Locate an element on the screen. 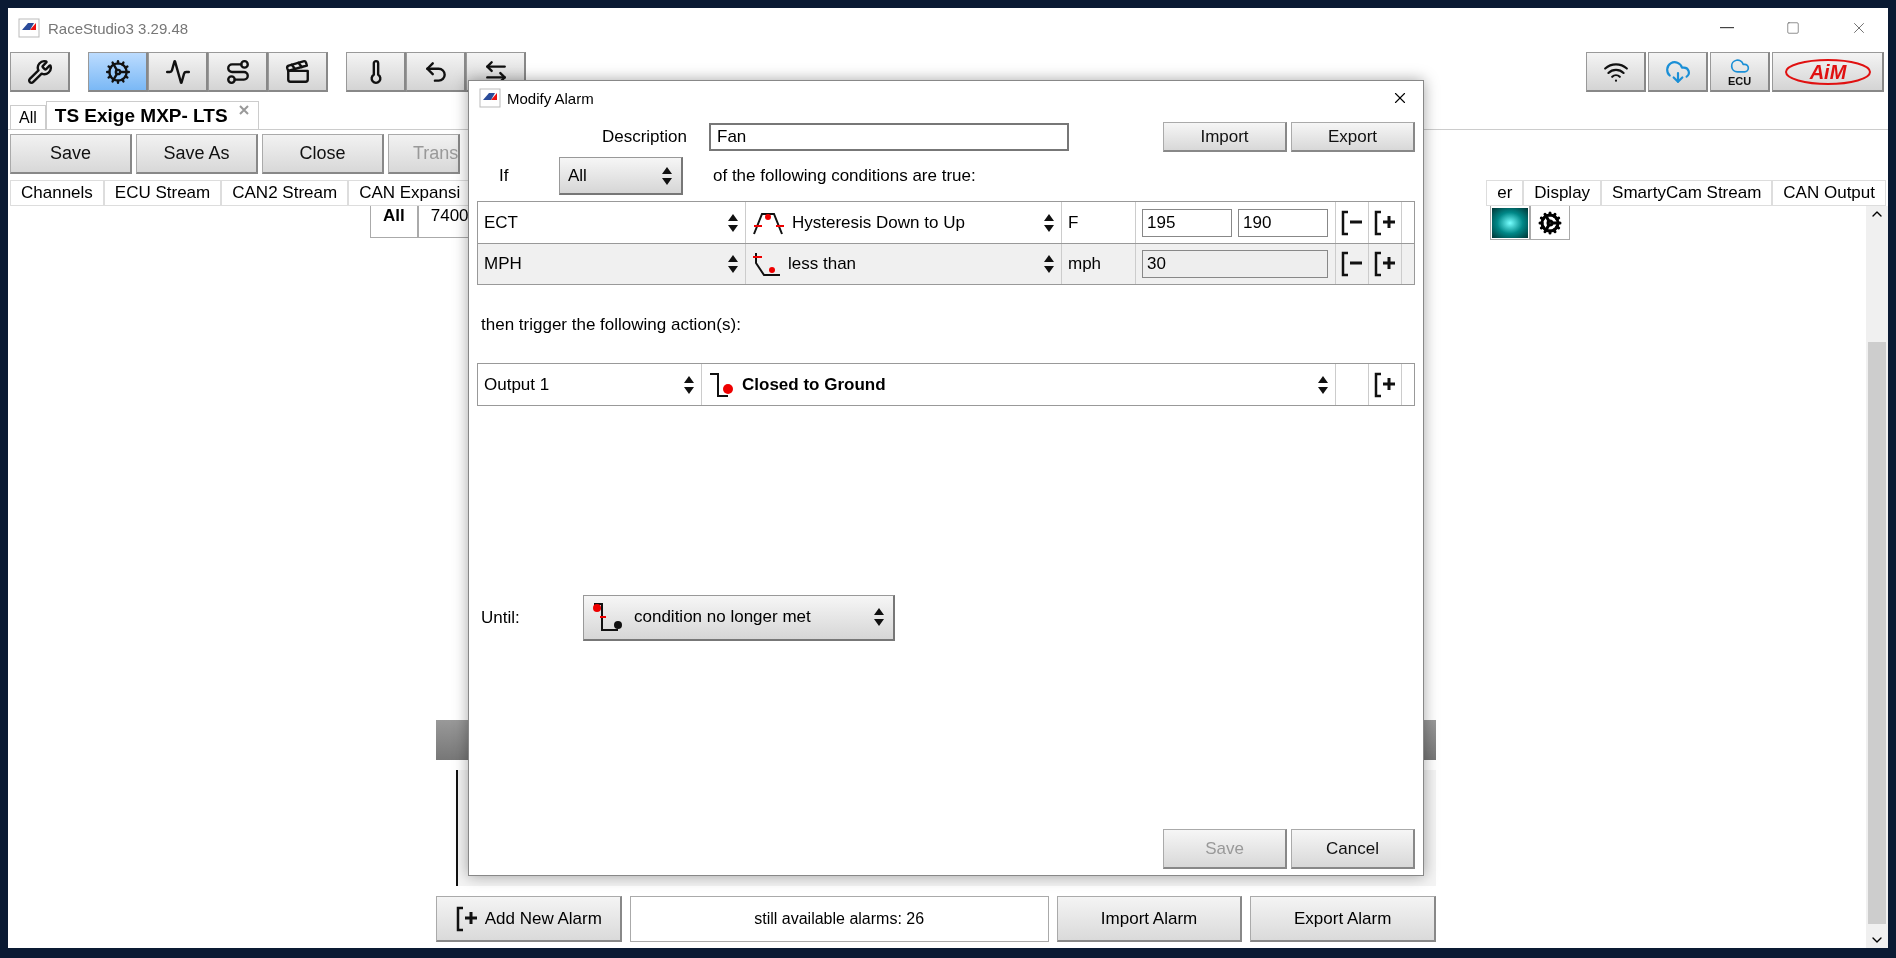  switch-closed-icon is located at coordinates (722, 384).